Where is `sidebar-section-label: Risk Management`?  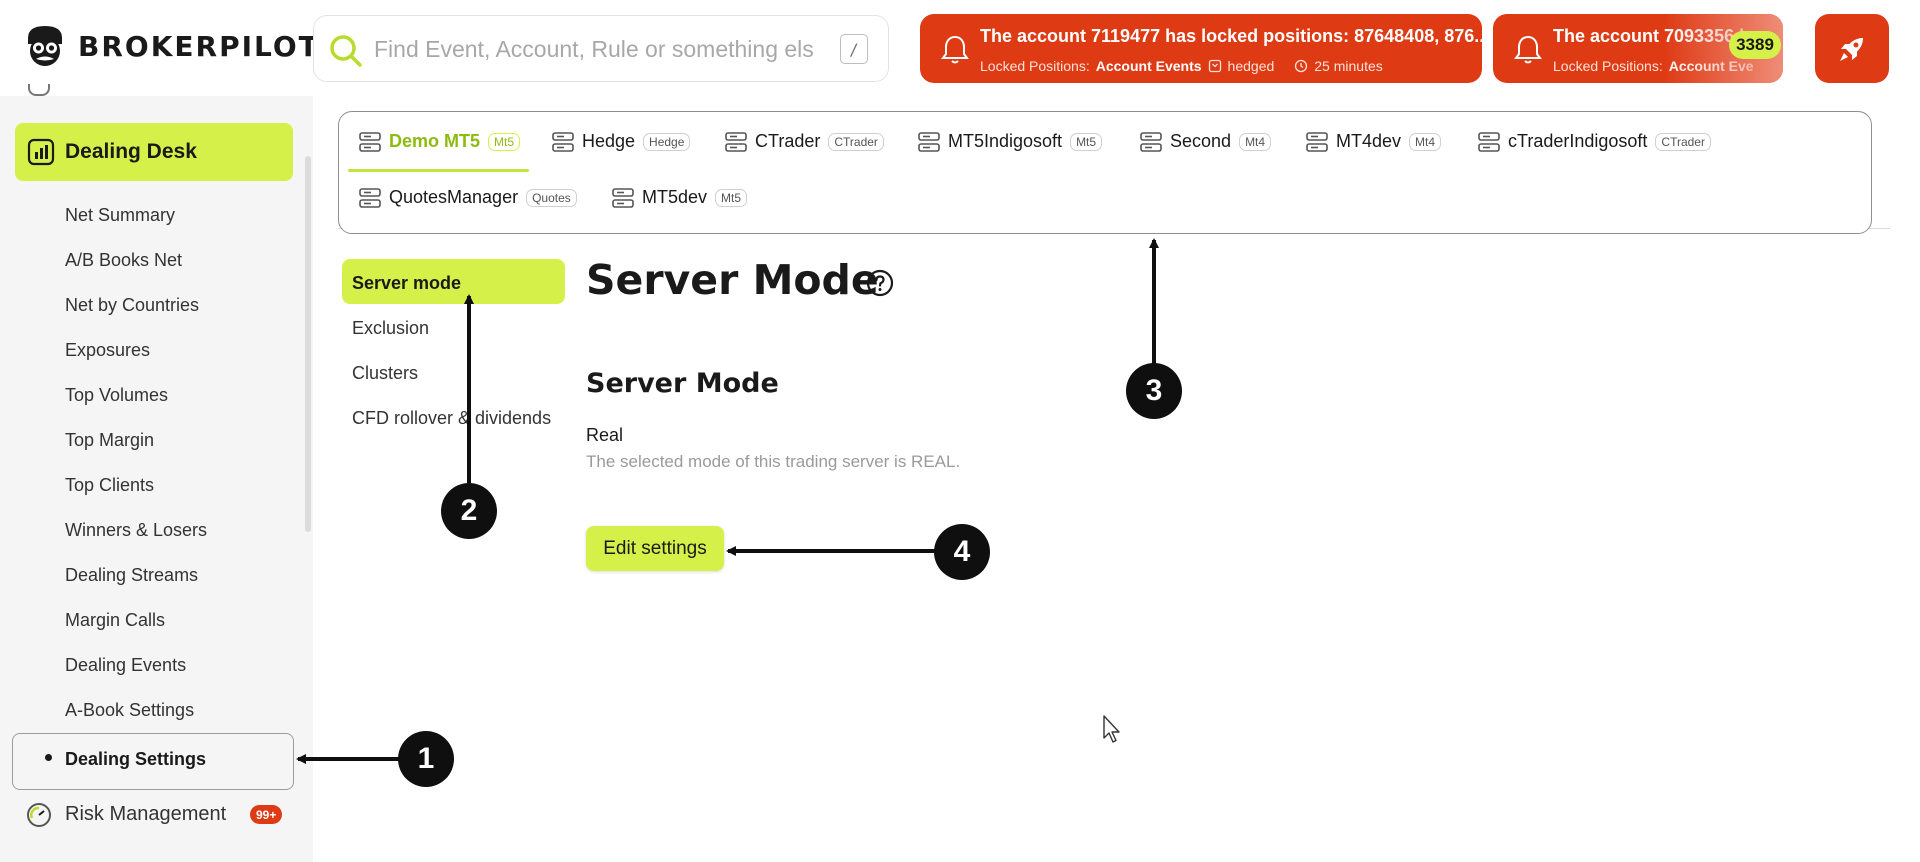
sidebar-section-label: Risk Management is located at coordinates (146, 814).